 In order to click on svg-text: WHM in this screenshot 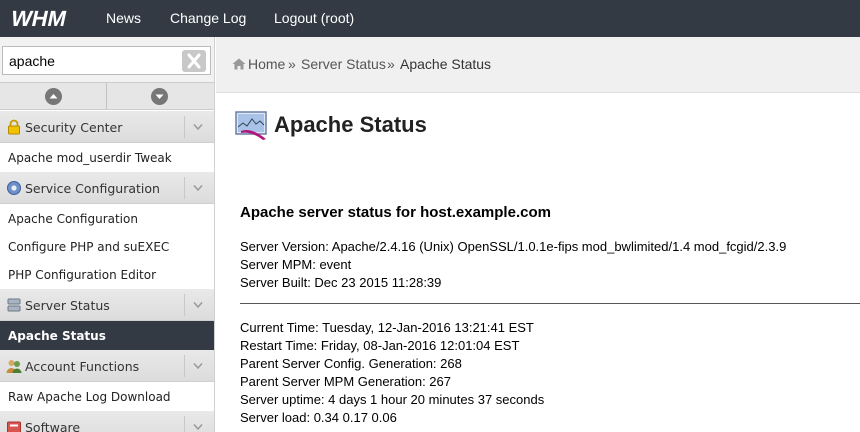, I will do `click(39, 18)`.